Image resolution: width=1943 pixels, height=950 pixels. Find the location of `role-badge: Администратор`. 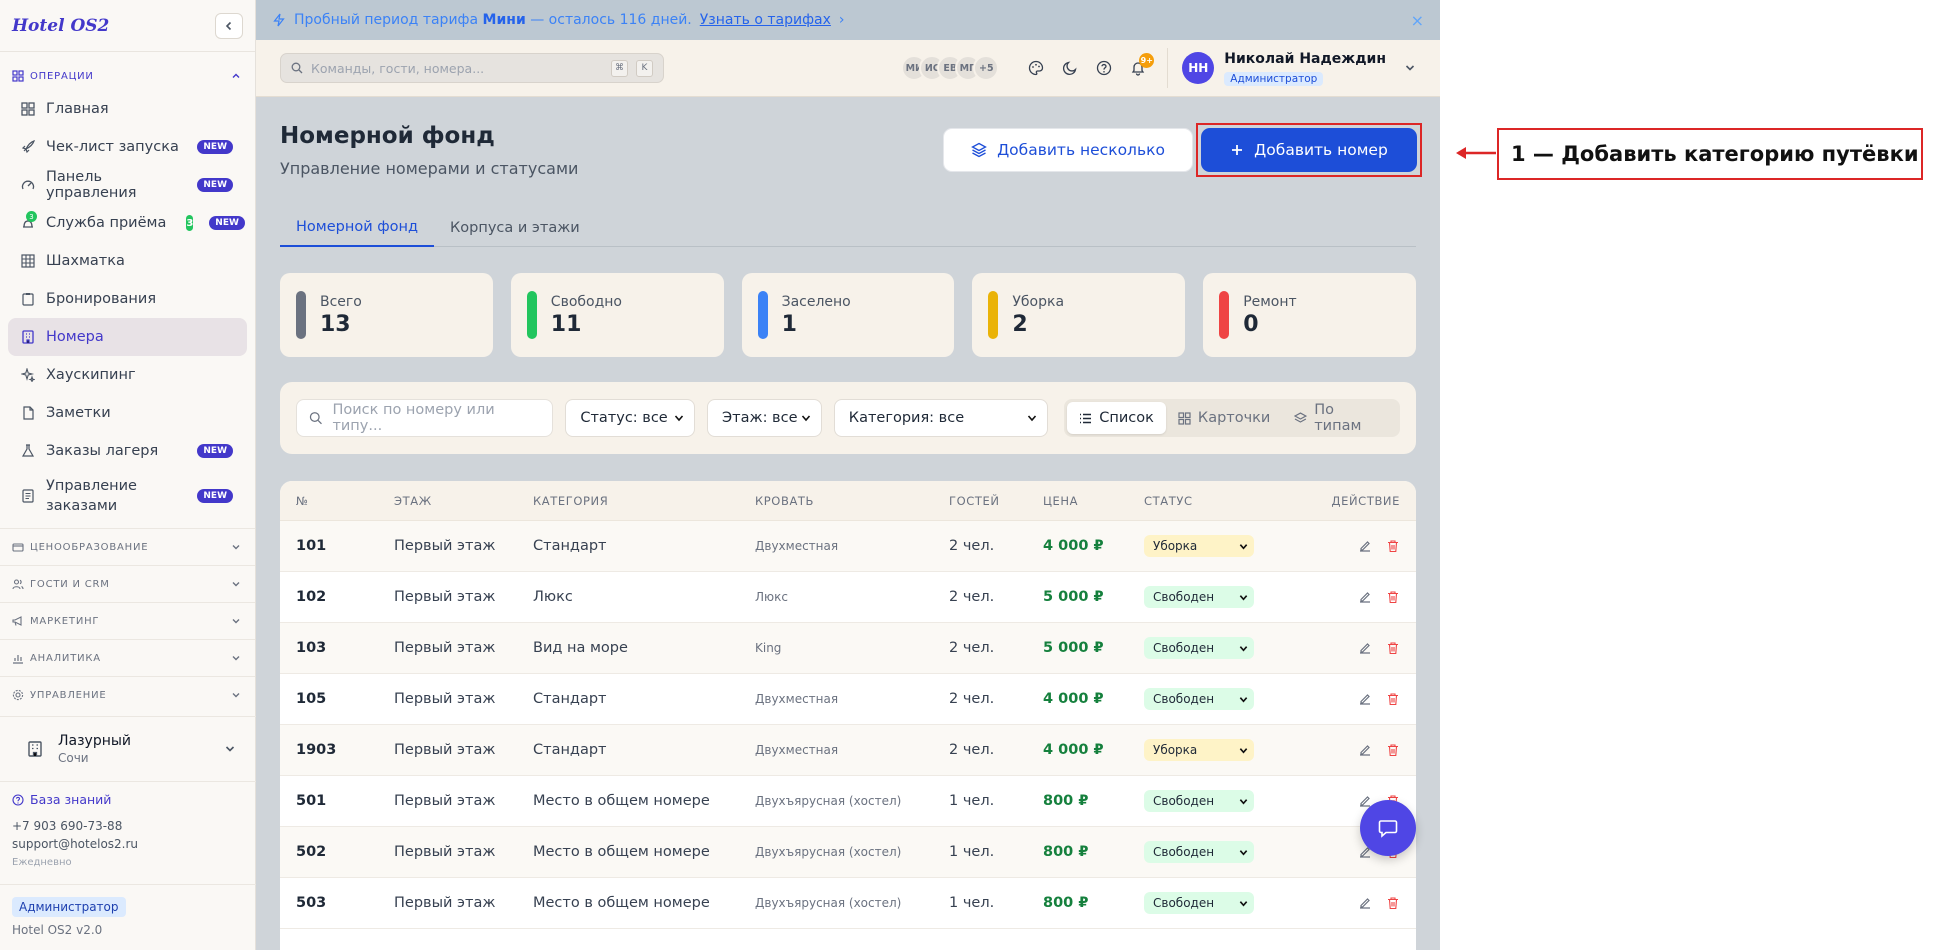

role-badge: Администратор is located at coordinates (69, 907).